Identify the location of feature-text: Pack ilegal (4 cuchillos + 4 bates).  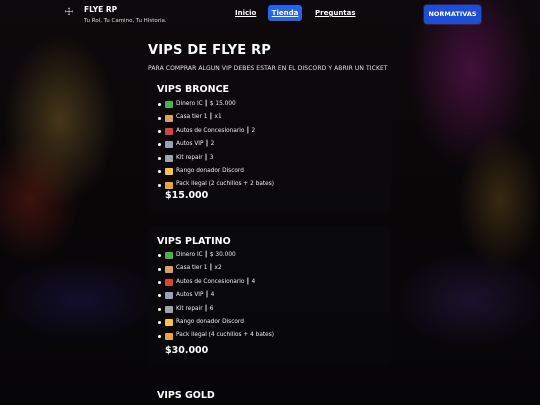
(225, 335).